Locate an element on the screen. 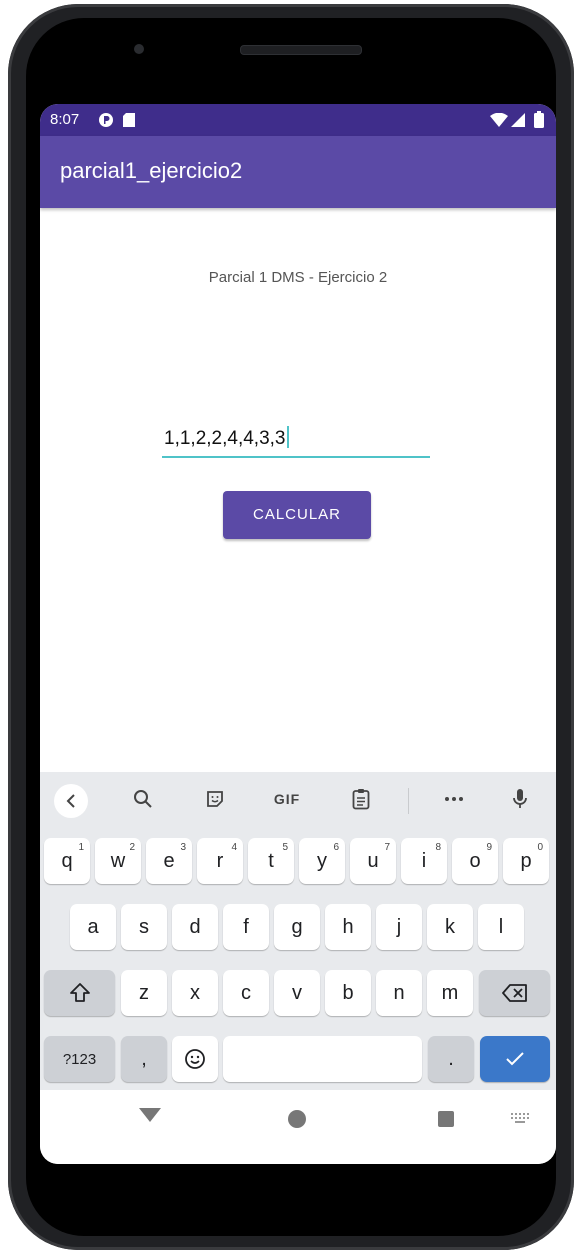 The width and height of the screenshot is (579, 1253). shift-icon is located at coordinates (79, 992).